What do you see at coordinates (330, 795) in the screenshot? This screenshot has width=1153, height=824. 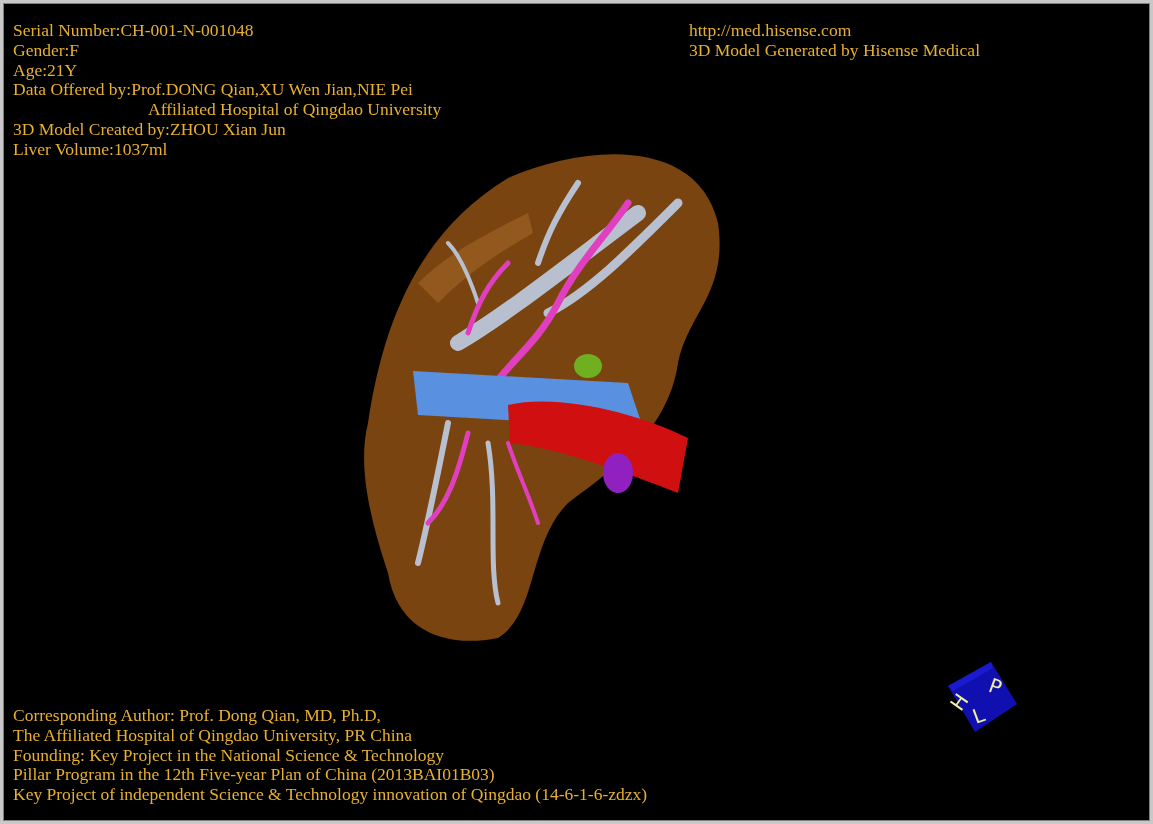 I see `credit-text: Key Project of independent Science & Technology innovation of Qingdao (14-6-1-6-zdzx)` at bounding box center [330, 795].